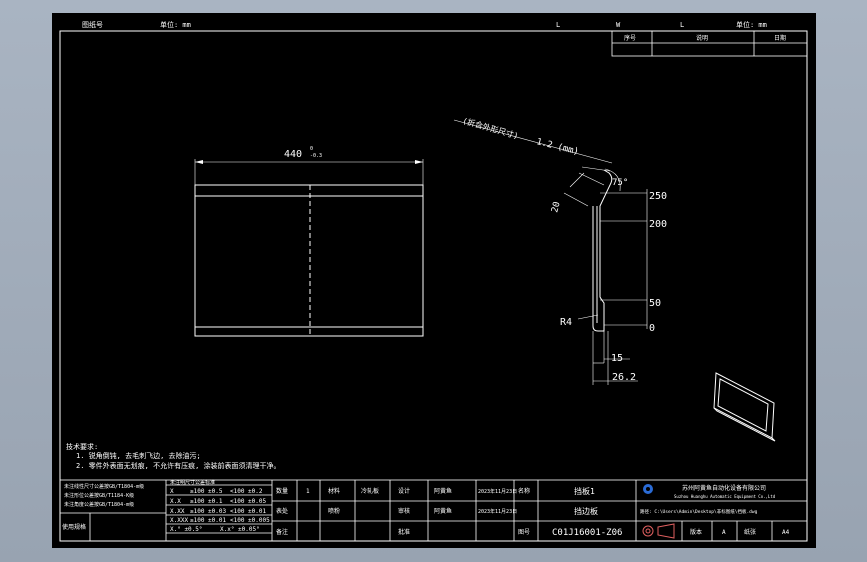 The height and width of the screenshot is (562, 867). What do you see at coordinates (566, 322) in the screenshot?
I see `dim-radius: R4` at bounding box center [566, 322].